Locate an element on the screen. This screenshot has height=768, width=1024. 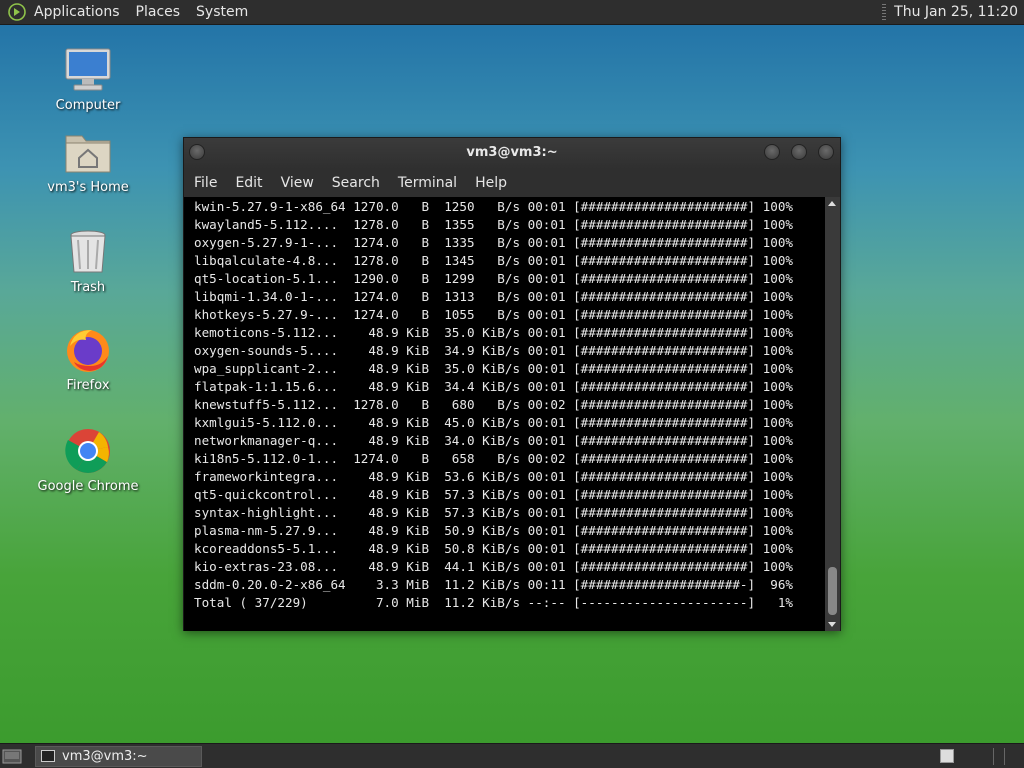
system-menu: System is located at coordinates (222, 12).